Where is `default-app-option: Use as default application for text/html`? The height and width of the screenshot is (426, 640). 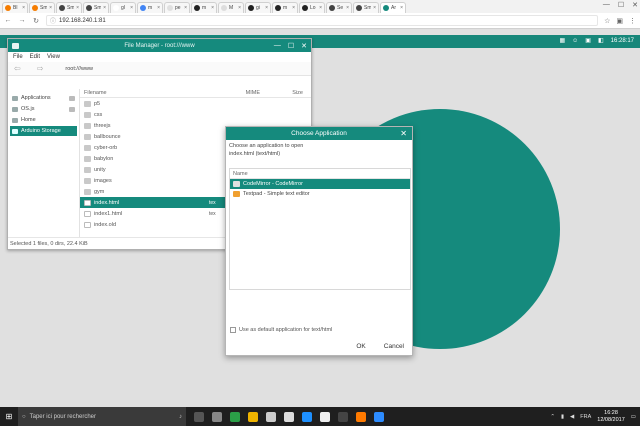
default-app-option: Use as default application for text/html is located at coordinates (281, 330).